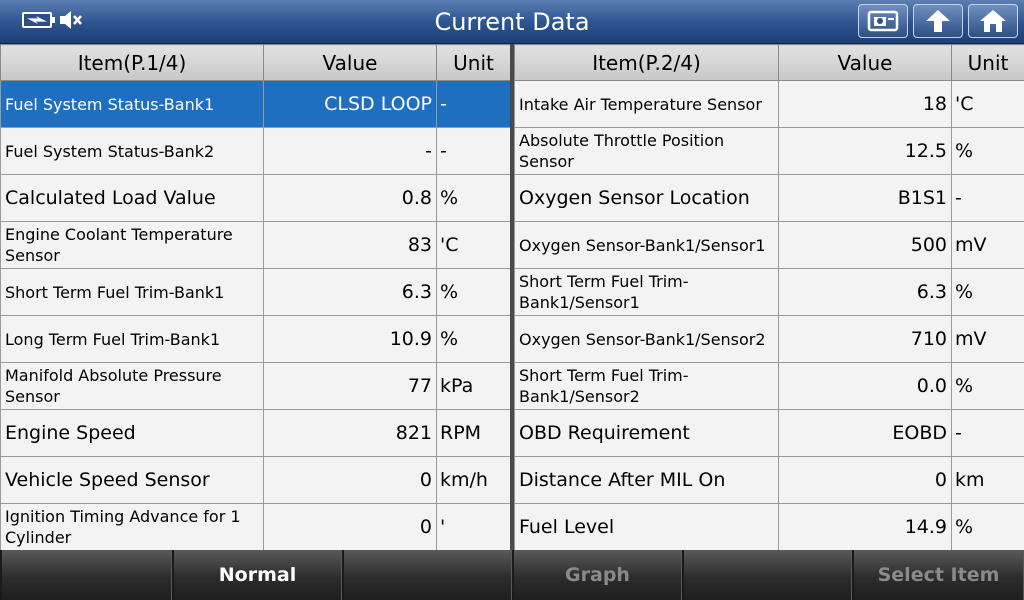  I want to click on item-value: EOBD, so click(865, 433).